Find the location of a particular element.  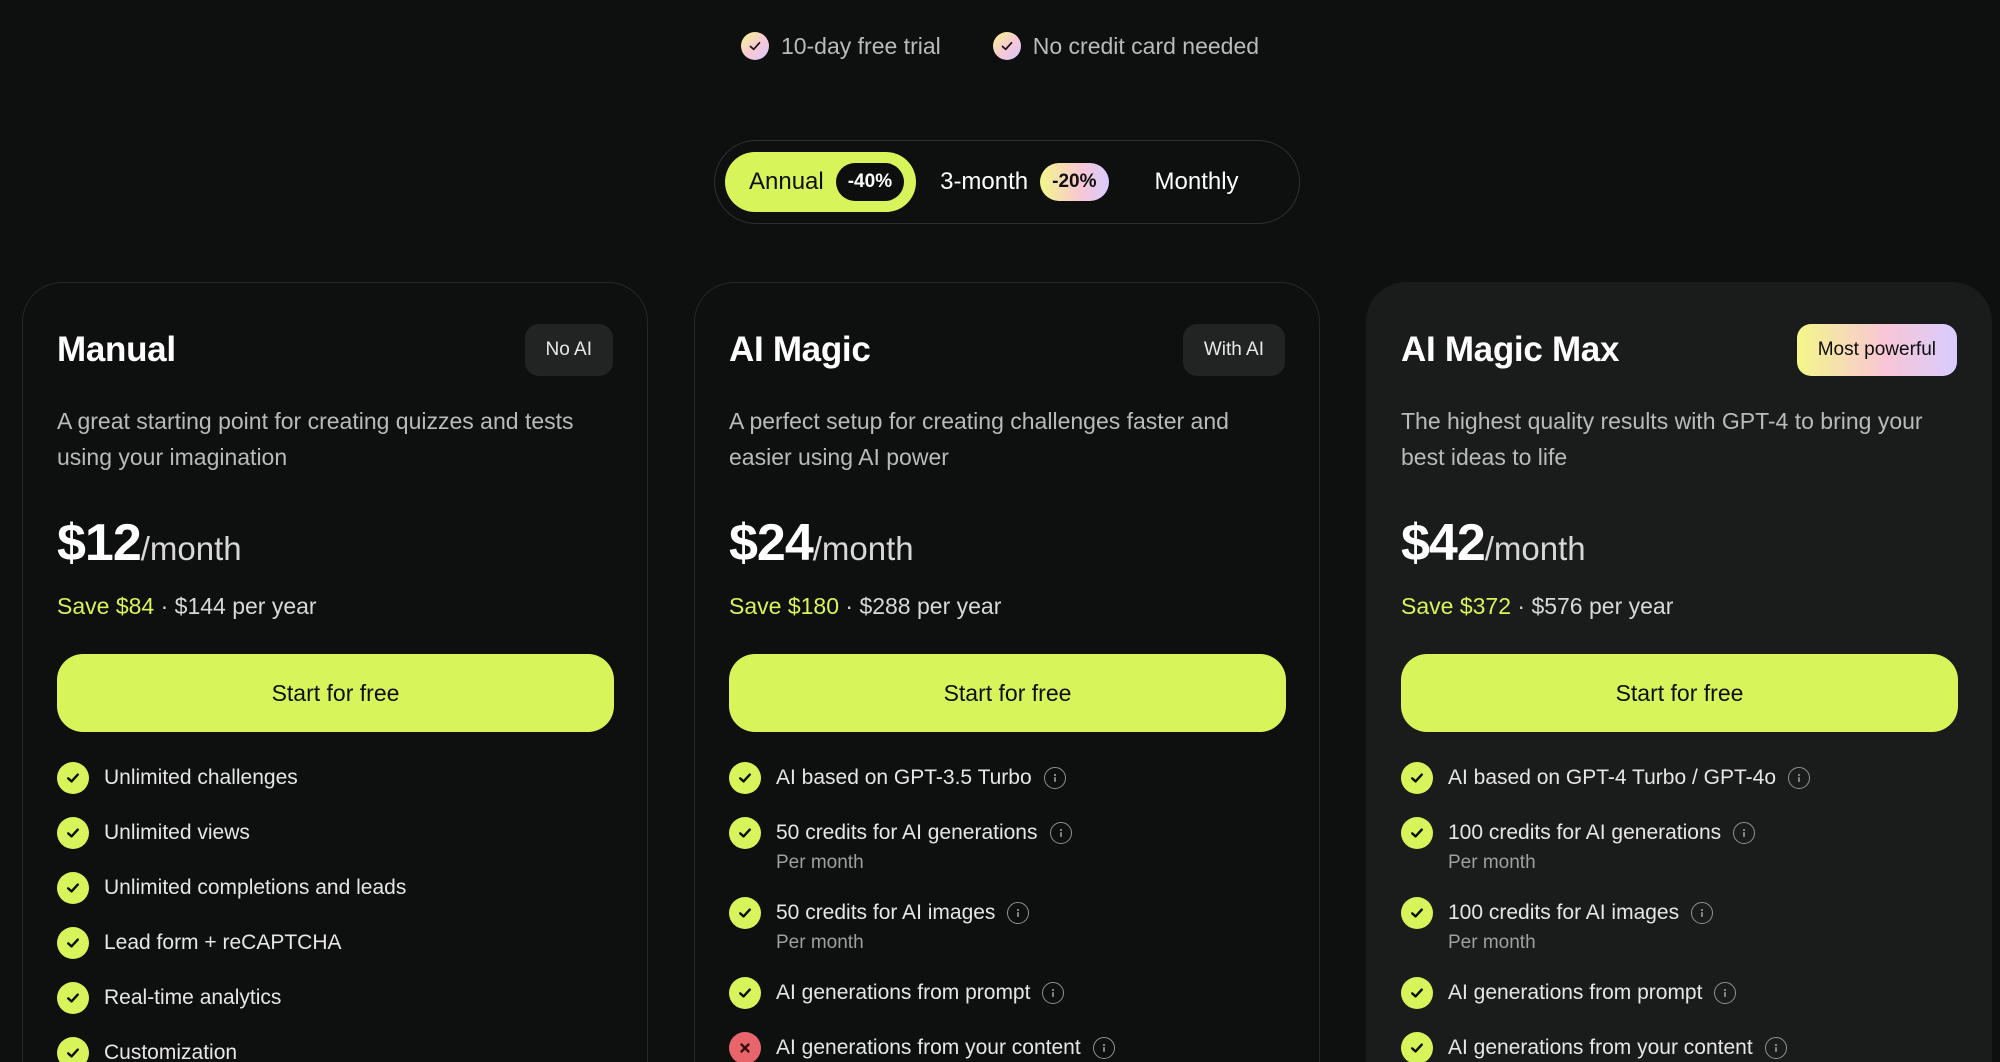

yearly-price: $576 per year is located at coordinates (1602, 606).